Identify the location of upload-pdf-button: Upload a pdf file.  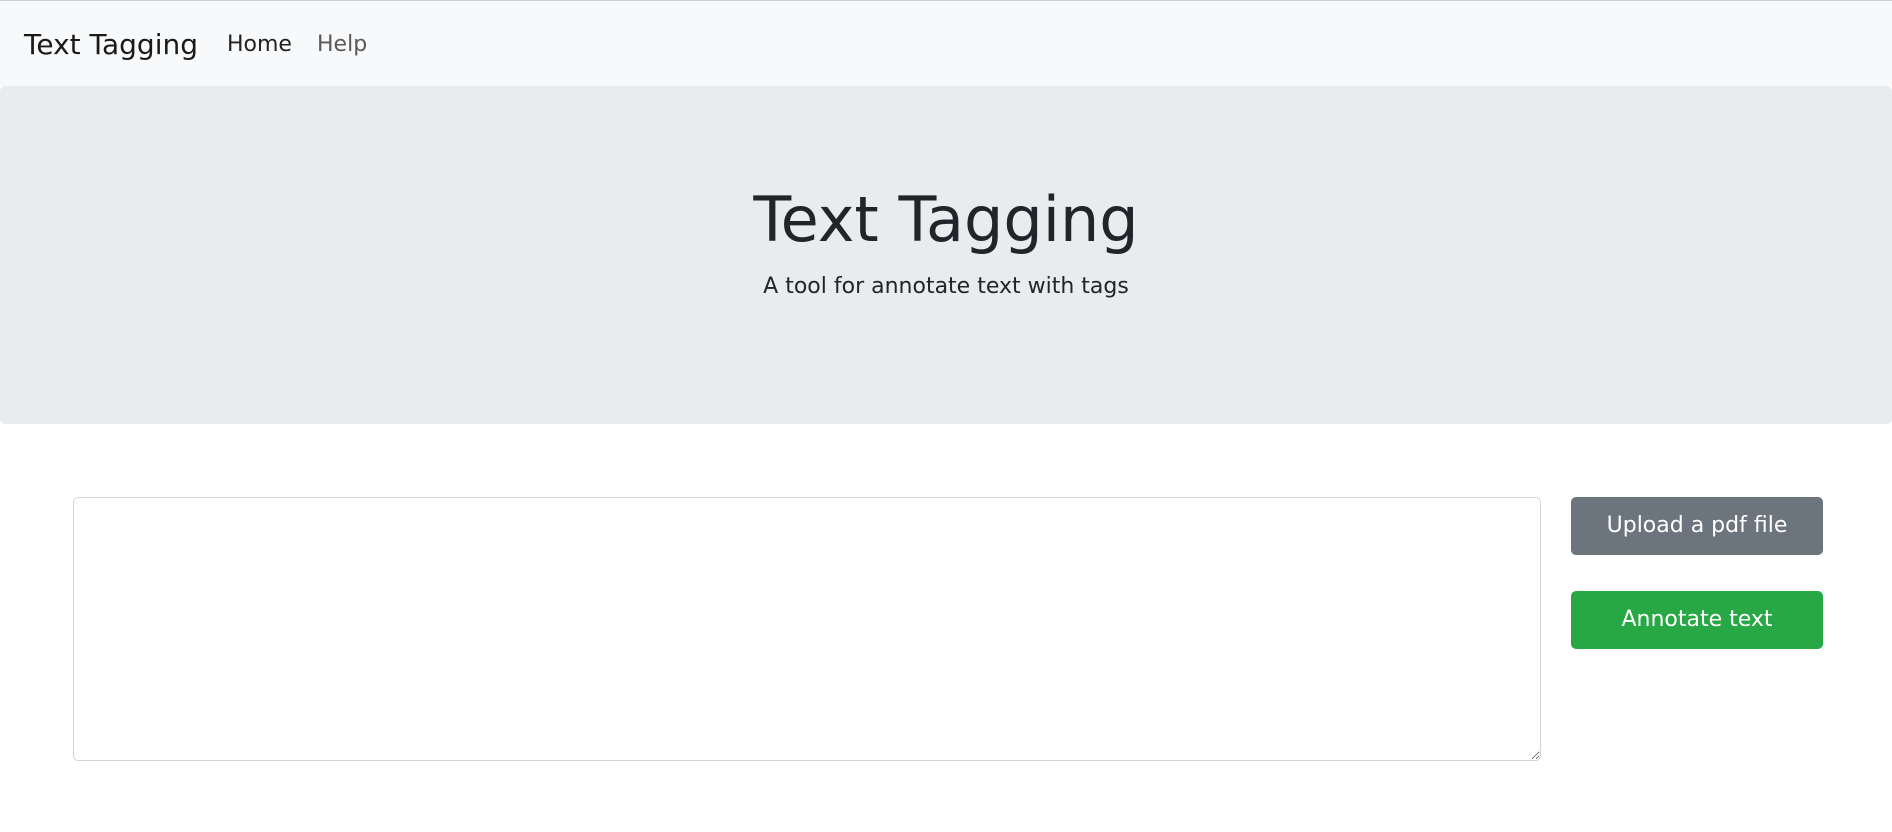
(1697, 526).